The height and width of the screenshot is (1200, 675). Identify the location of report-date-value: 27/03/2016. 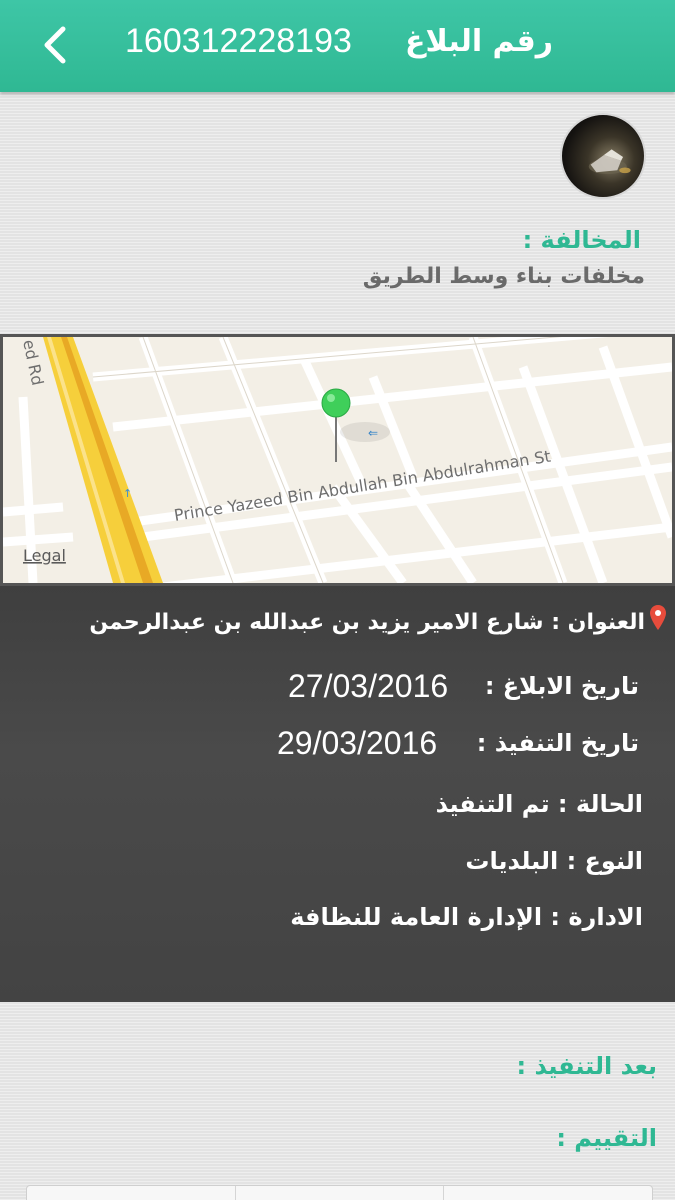
(368, 686).